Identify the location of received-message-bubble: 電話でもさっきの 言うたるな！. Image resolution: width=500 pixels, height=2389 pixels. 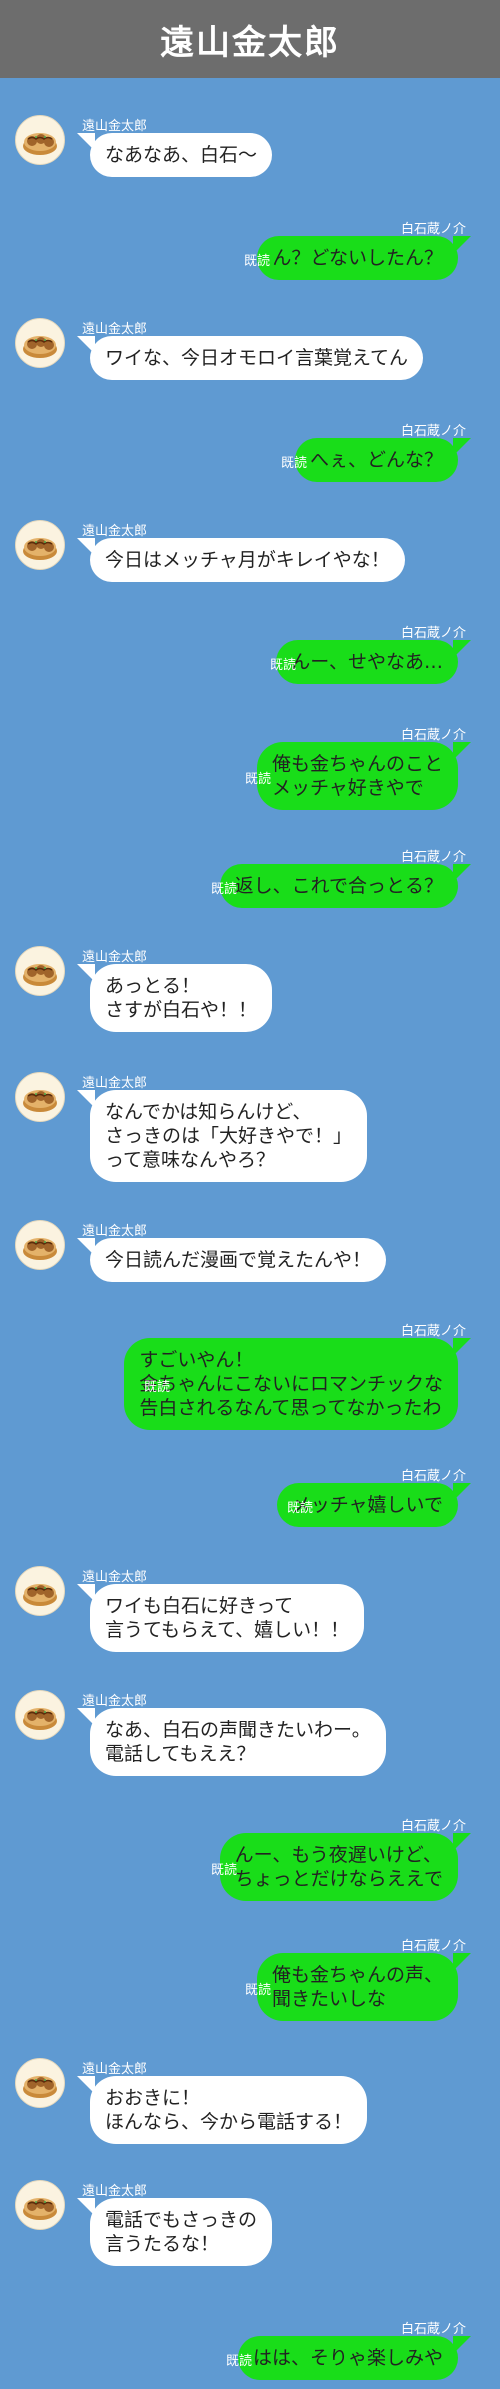
(174, 2232).